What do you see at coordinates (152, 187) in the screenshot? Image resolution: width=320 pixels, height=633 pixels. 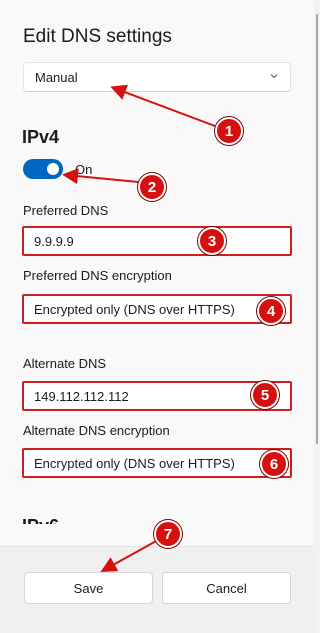 I see `annotation-badge-2: 2` at bounding box center [152, 187].